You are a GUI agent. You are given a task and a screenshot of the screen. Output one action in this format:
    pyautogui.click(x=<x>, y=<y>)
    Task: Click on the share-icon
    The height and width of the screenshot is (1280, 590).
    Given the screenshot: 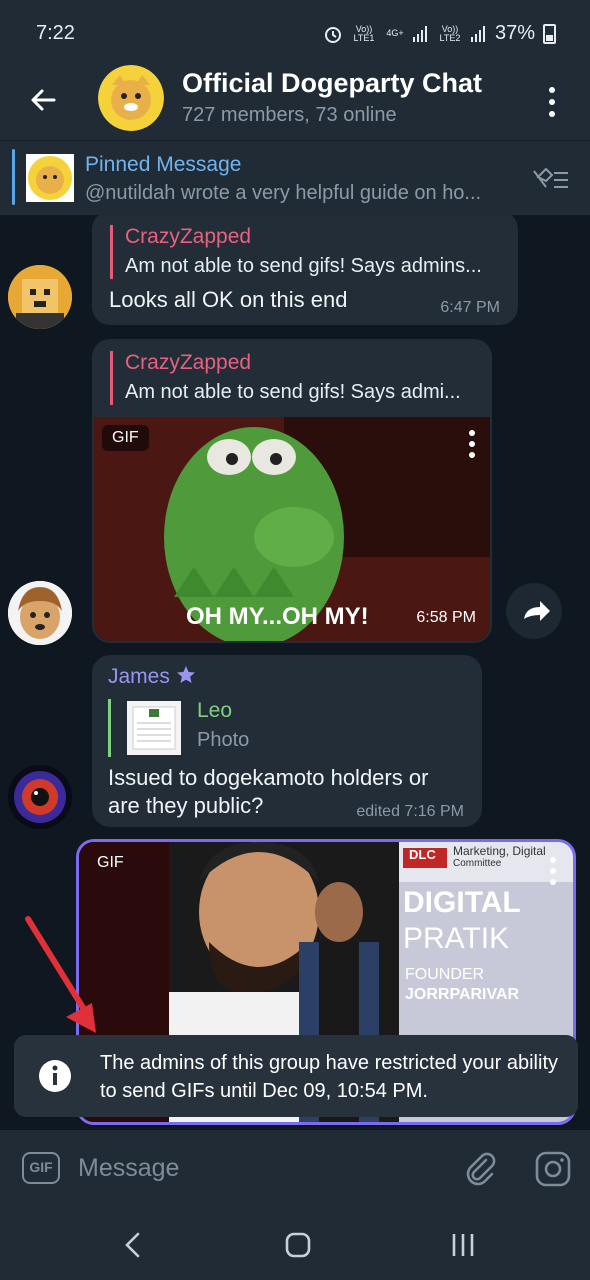 What is the action you would take?
    pyautogui.click(x=534, y=611)
    